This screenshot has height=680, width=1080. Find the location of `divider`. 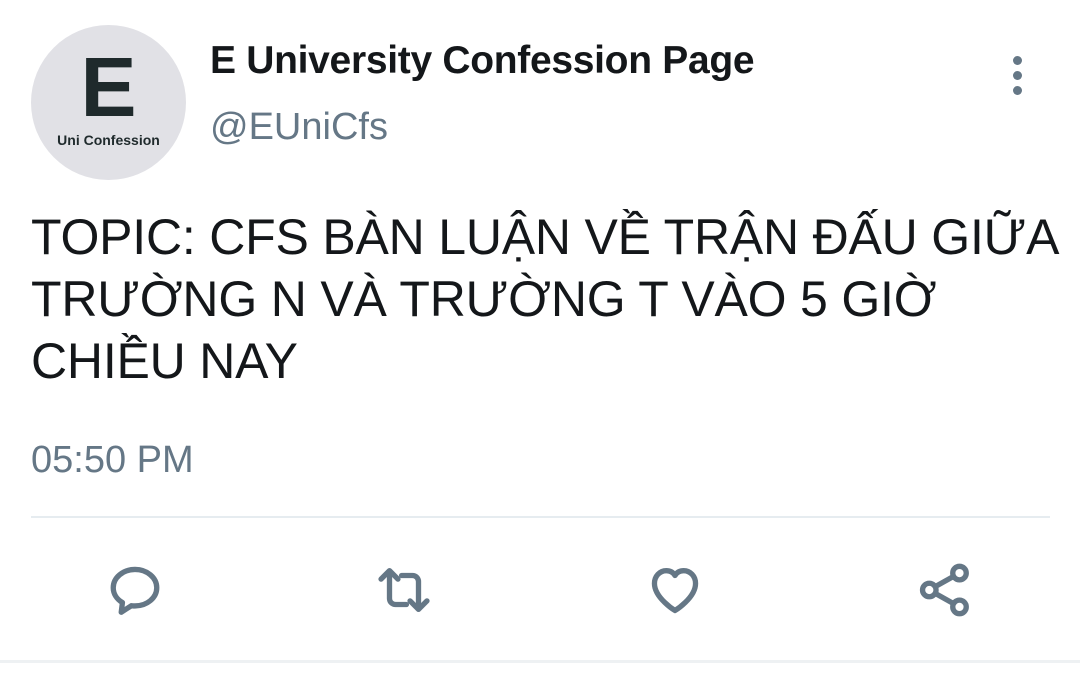

divider is located at coordinates (540, 517).